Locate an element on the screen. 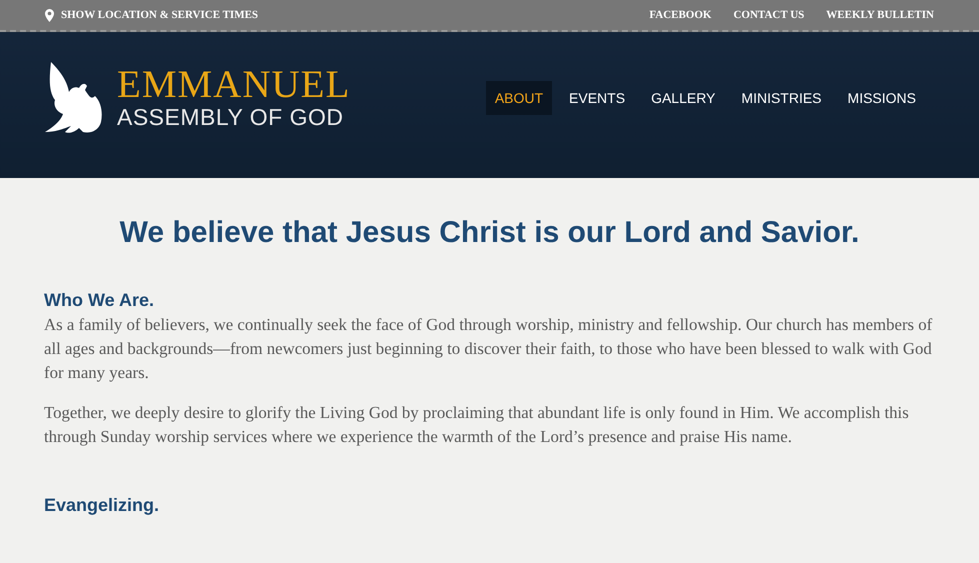 The height and width of the screenshot is (563, 979). section-title: Evangelizing. is located at coordinates (102, 505).